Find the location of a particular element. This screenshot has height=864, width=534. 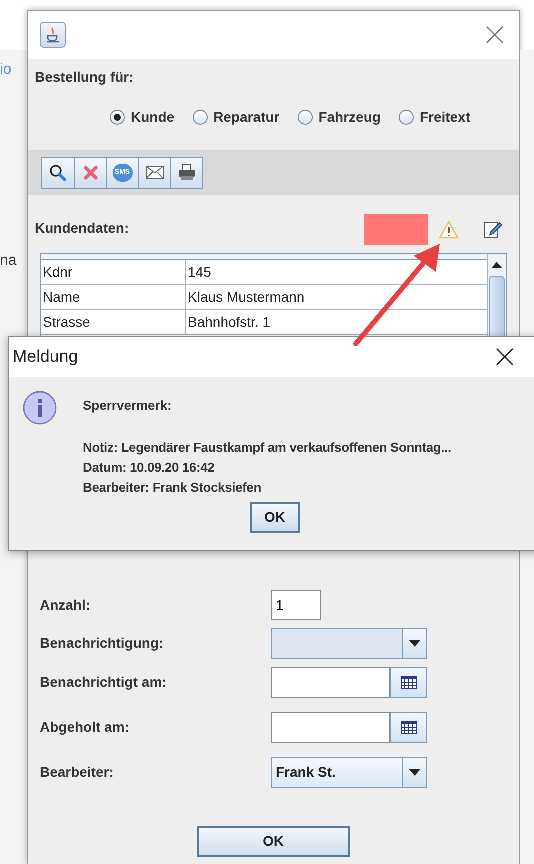

field-label: Abgeholt am: is located at coordinates (85, 727).